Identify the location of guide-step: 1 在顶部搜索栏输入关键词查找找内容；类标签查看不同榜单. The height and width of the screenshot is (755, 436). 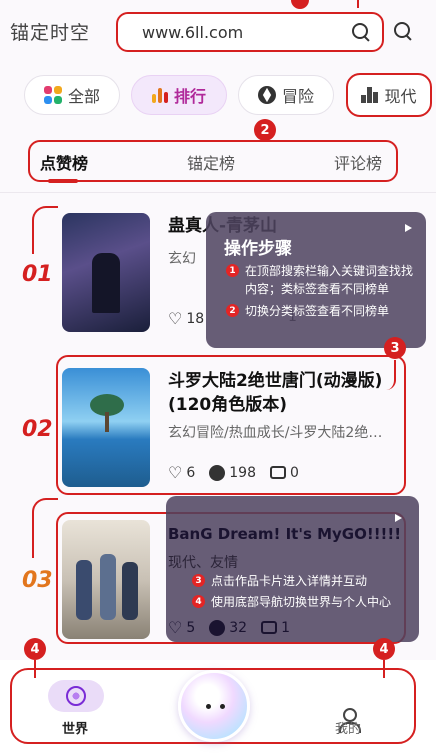
(320, 280).